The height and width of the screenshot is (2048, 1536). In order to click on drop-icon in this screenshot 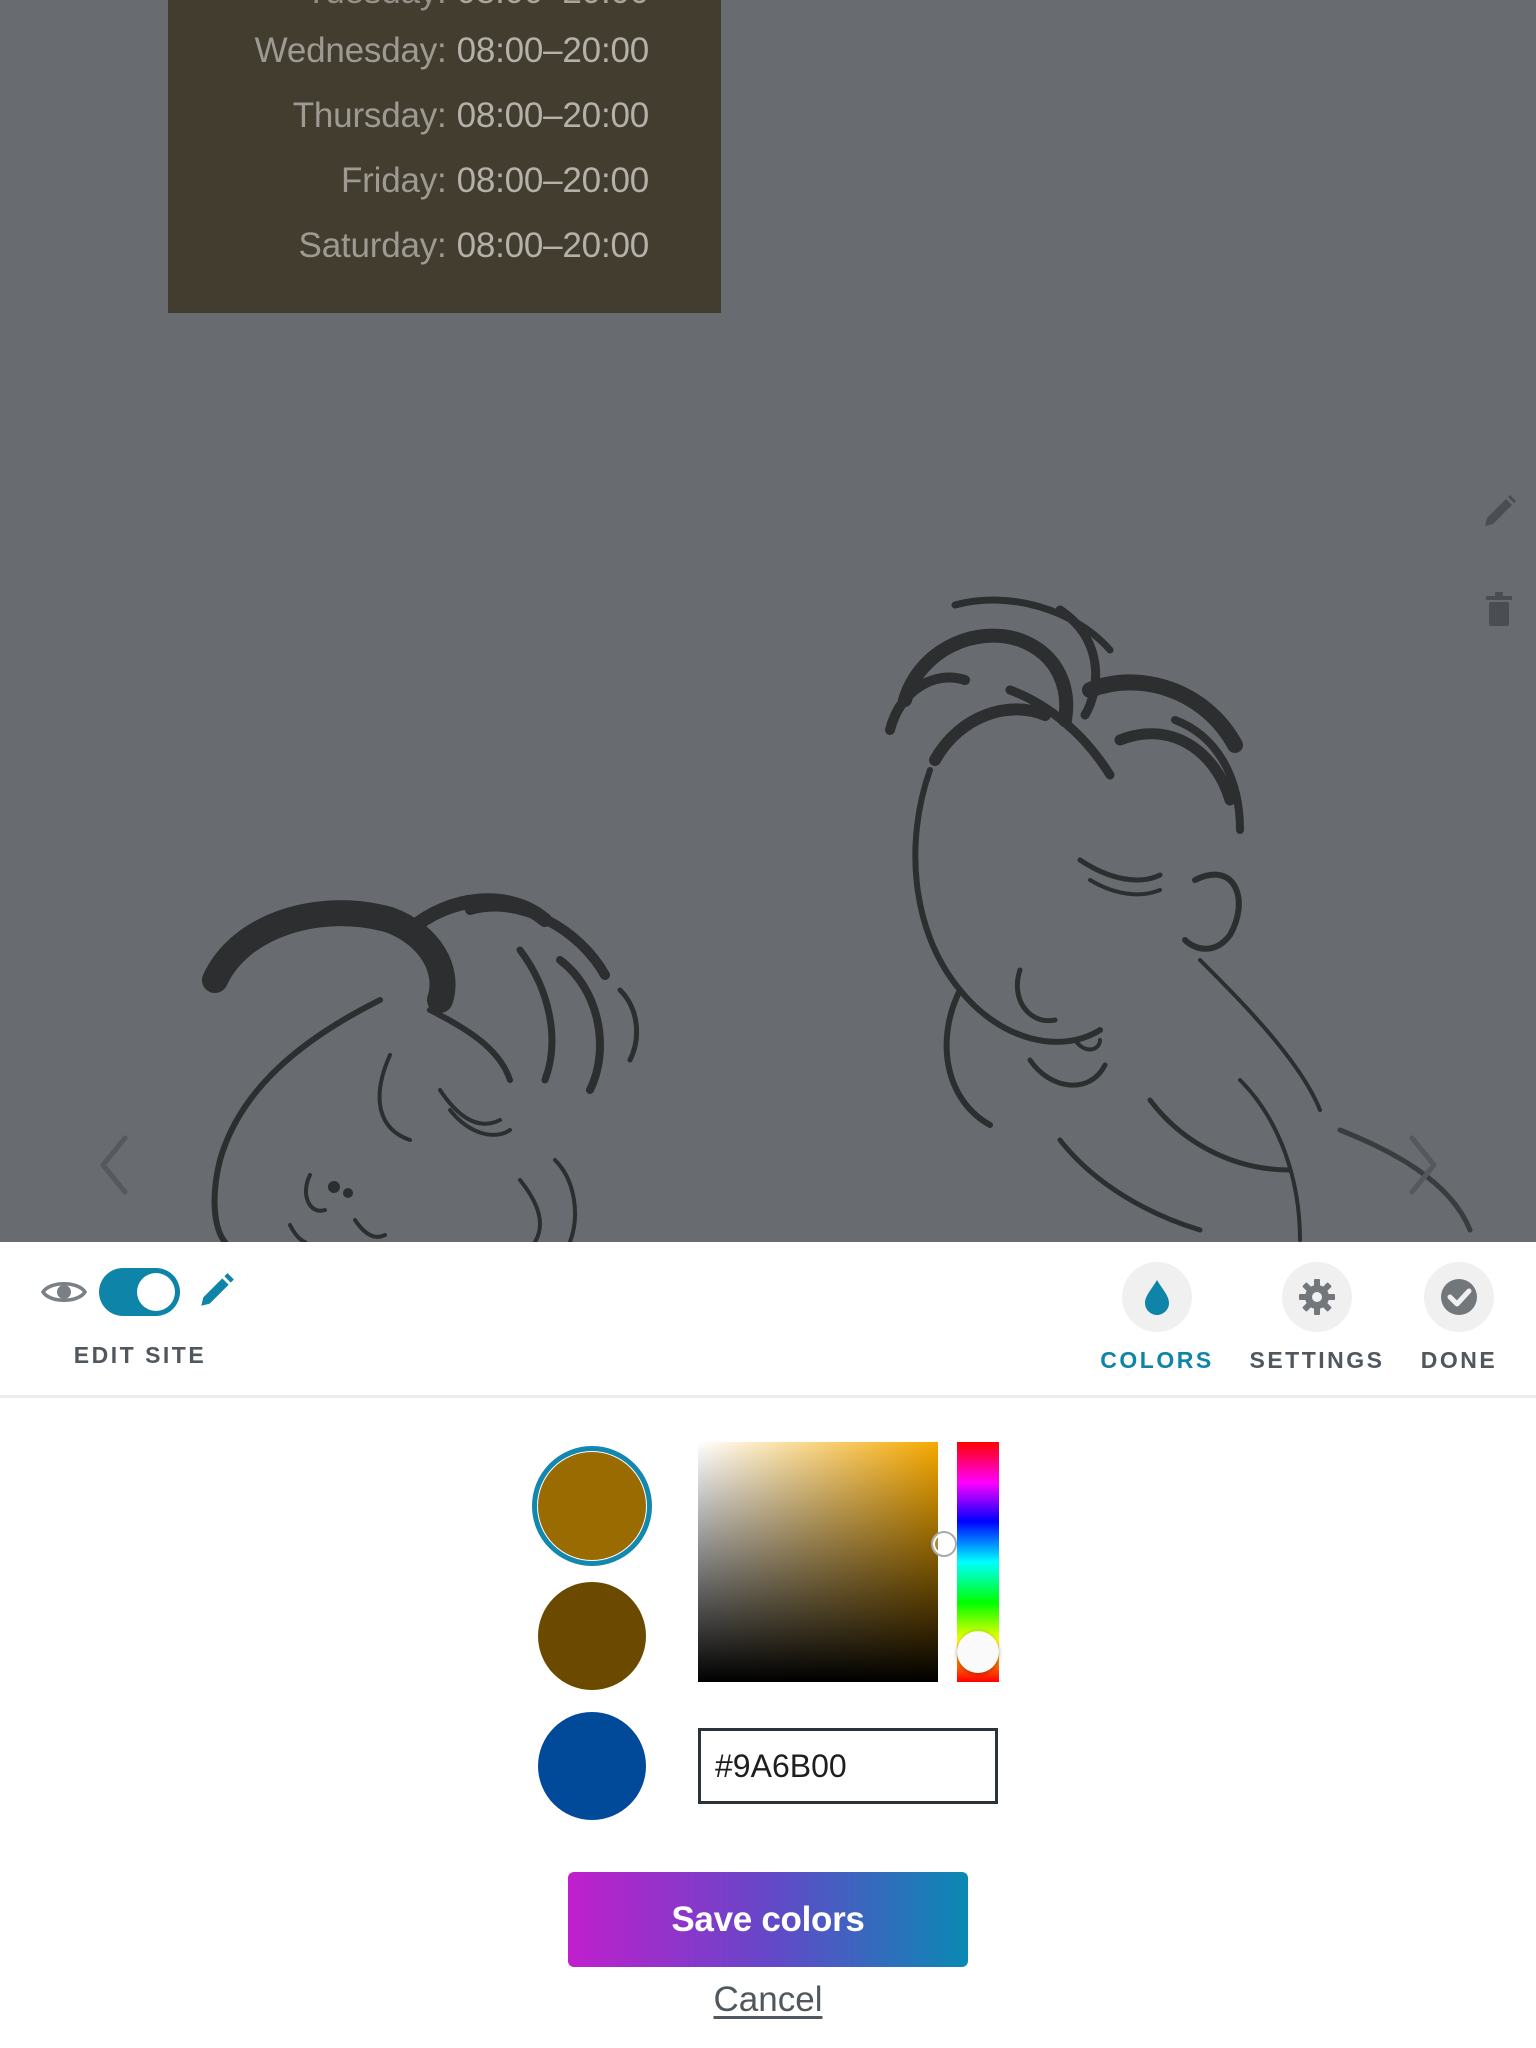, I will do `click(1157, 1297)`.